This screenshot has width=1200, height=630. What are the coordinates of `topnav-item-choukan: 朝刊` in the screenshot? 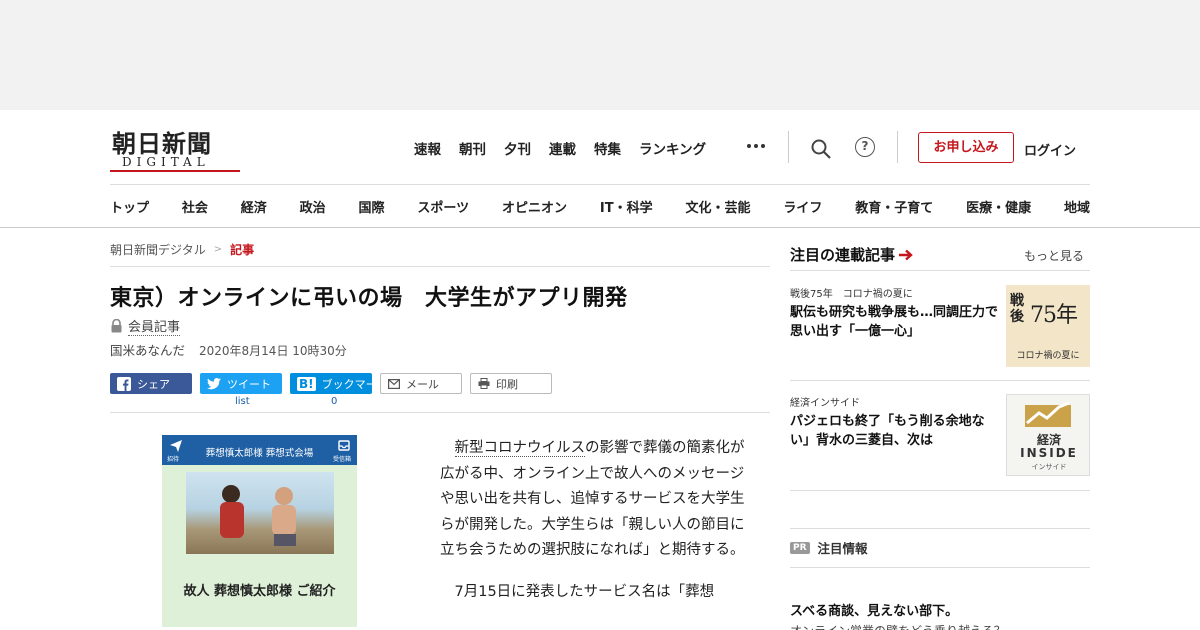 It's located at (472, 148).